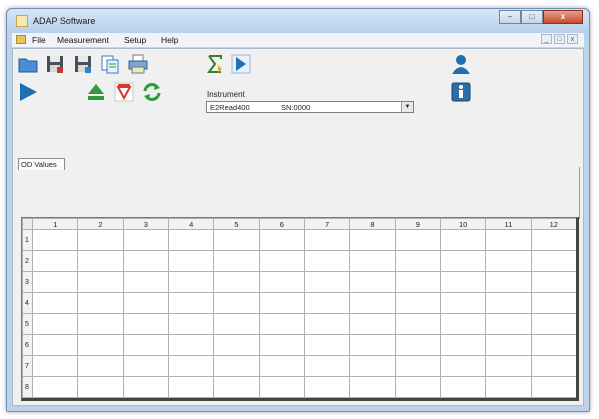 The image size is (599, 419). What do you see at coordinates (145, 224) in the screenshot?
I see `column-header: 3` at bounding box center [145, 224].